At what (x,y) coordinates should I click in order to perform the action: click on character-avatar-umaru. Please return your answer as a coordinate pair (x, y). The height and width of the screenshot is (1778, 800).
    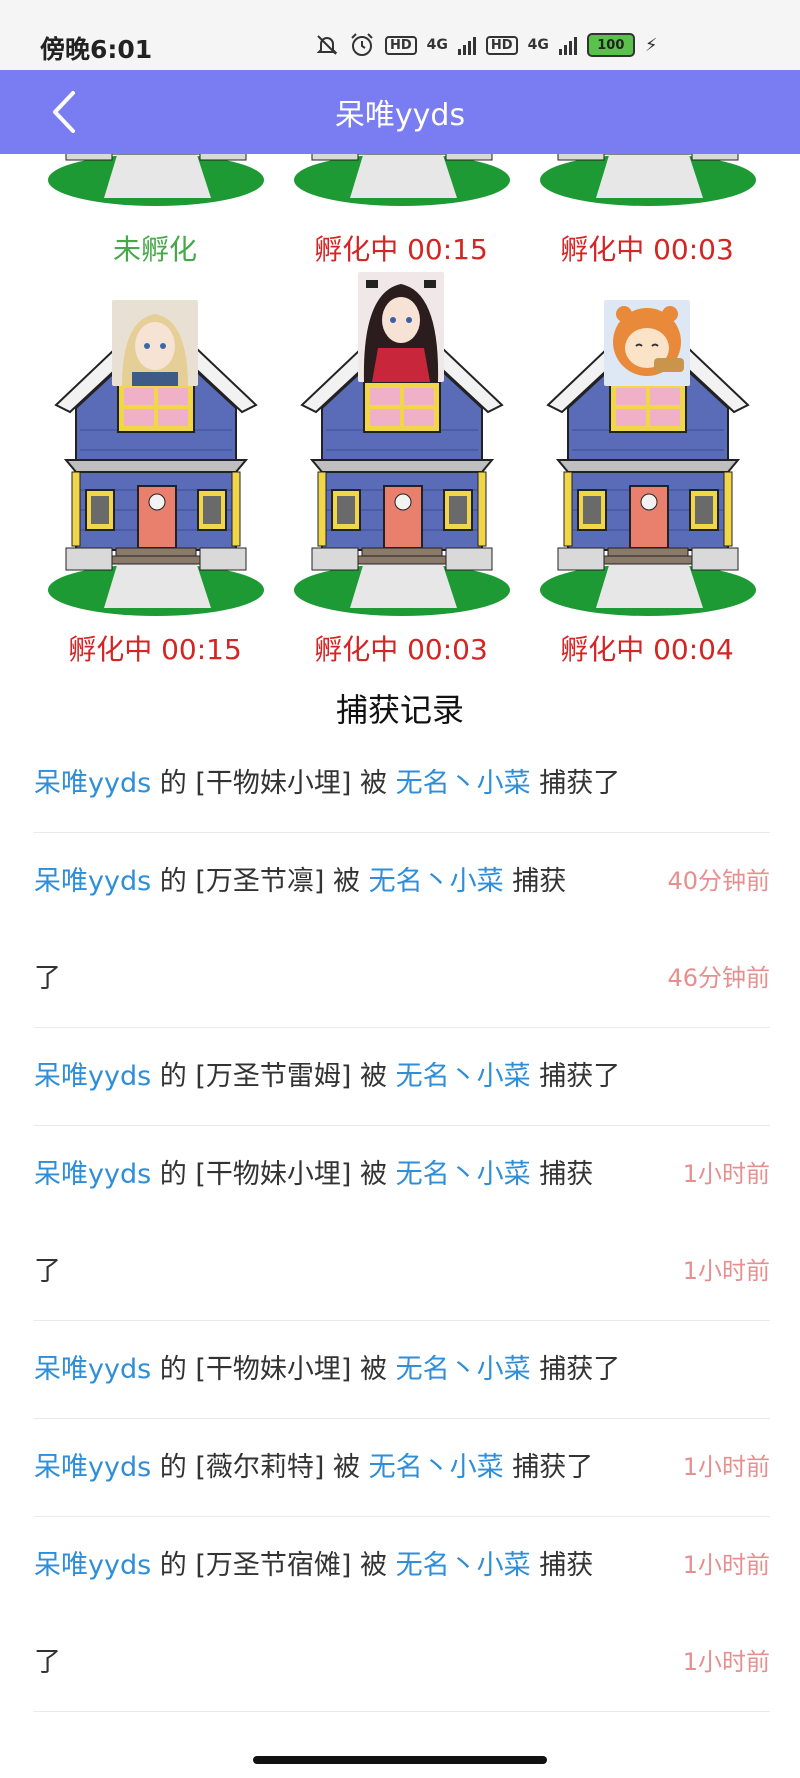
    Looking at the image, I should click on (647, 343).